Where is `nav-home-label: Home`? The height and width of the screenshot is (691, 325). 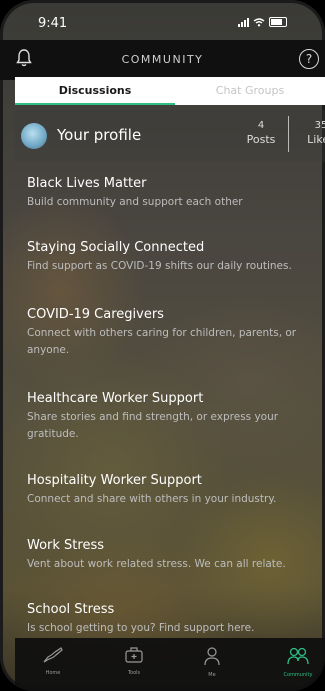 nav-home-label: Home is located at coordinates (53, 673).